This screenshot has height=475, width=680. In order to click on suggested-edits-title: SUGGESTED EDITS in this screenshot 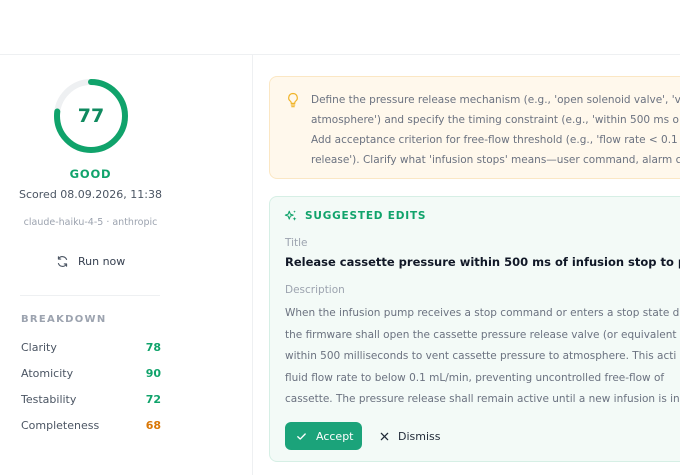, I will do `click(366, 216)`.